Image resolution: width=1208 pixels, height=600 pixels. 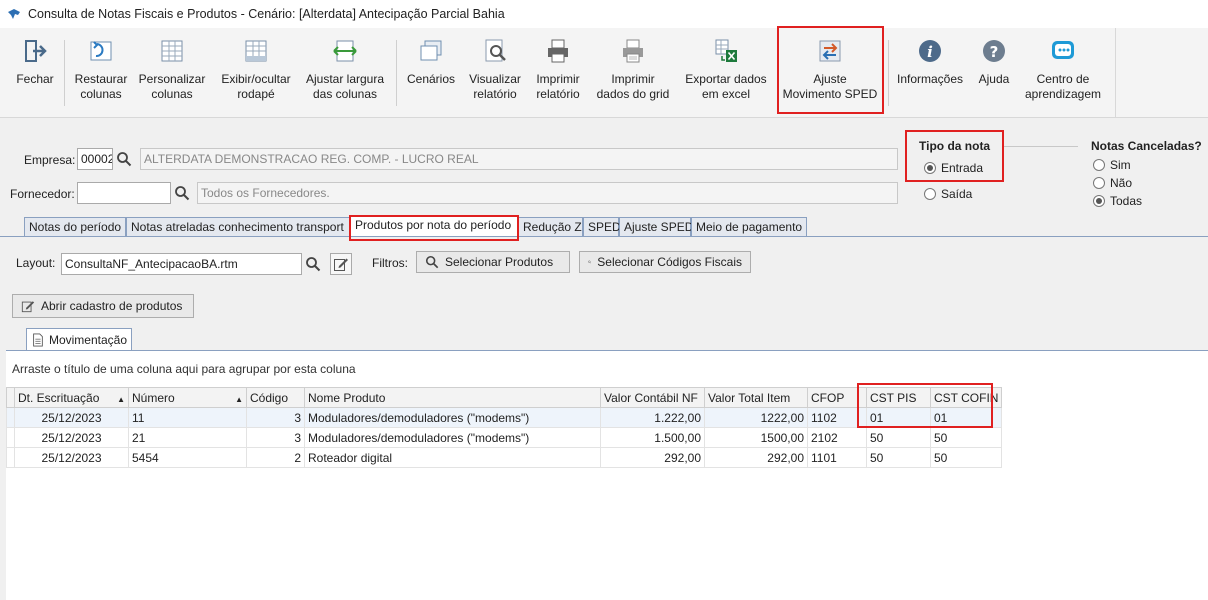 What do you see at coordinates (345, 74) in the screenshot?
I see `ajustar-largura-button: Ajustar largura das colunas` at bounding box center [345, 74].